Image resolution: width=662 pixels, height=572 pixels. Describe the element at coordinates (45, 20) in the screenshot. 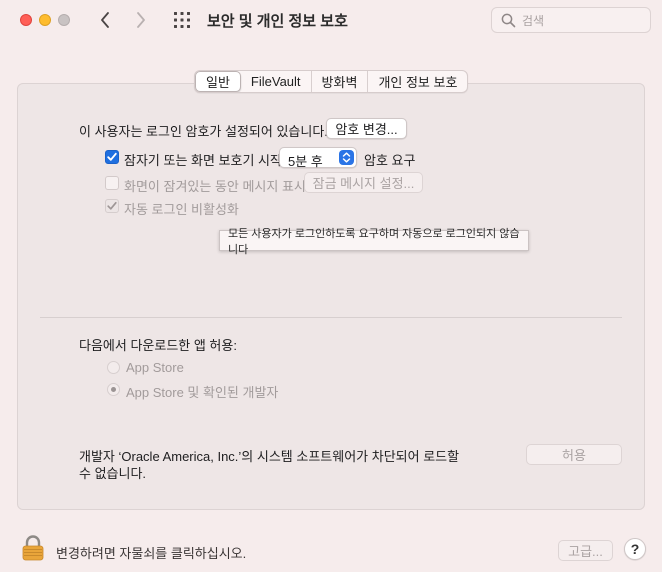

I see `minimize-window-button` at that location.